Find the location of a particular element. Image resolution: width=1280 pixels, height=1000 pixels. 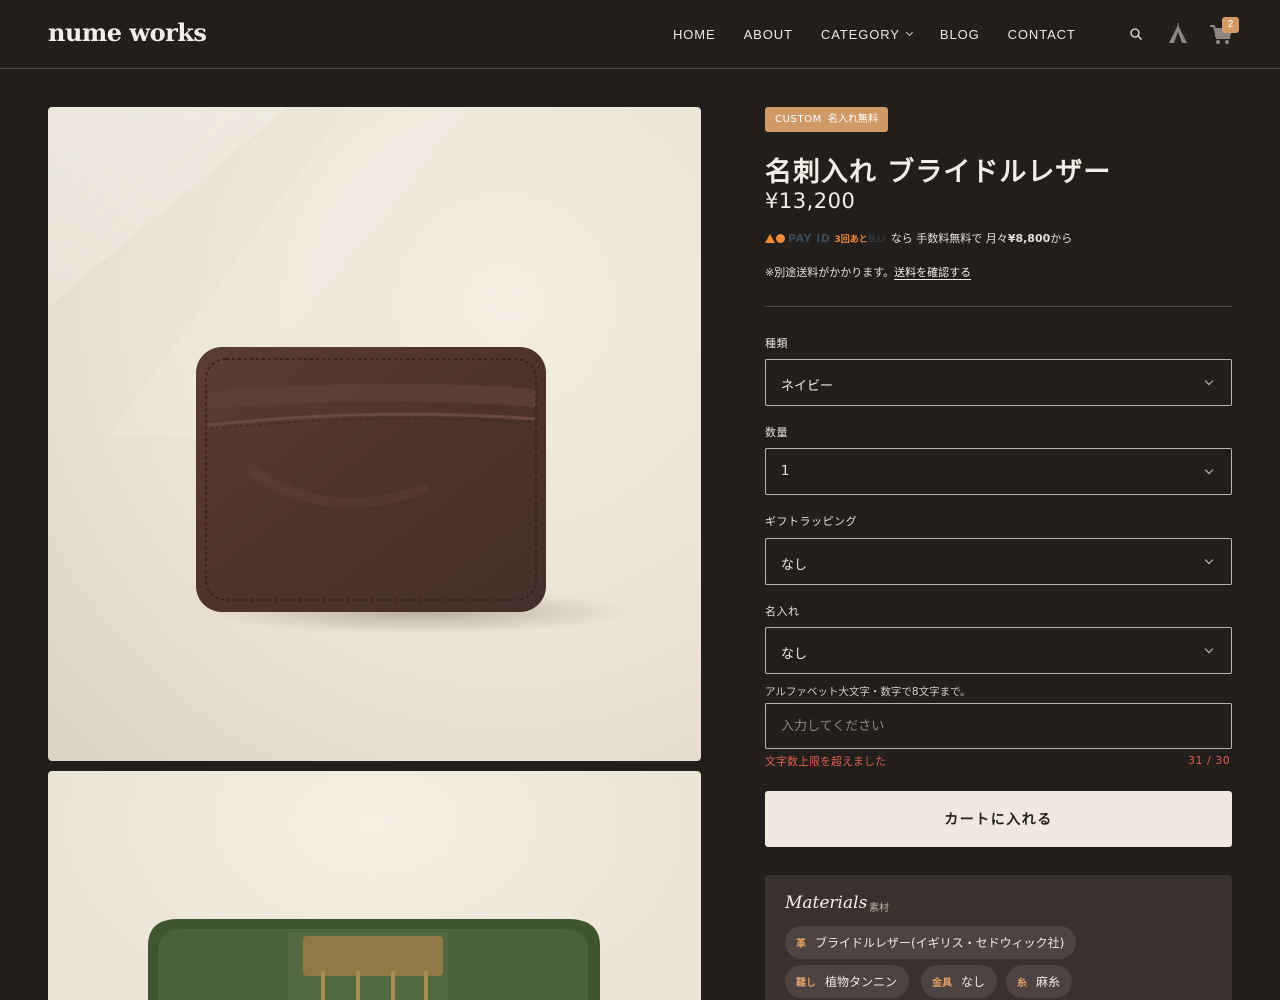

engraving-label: 名入れ is located at coordinates (782, 611).